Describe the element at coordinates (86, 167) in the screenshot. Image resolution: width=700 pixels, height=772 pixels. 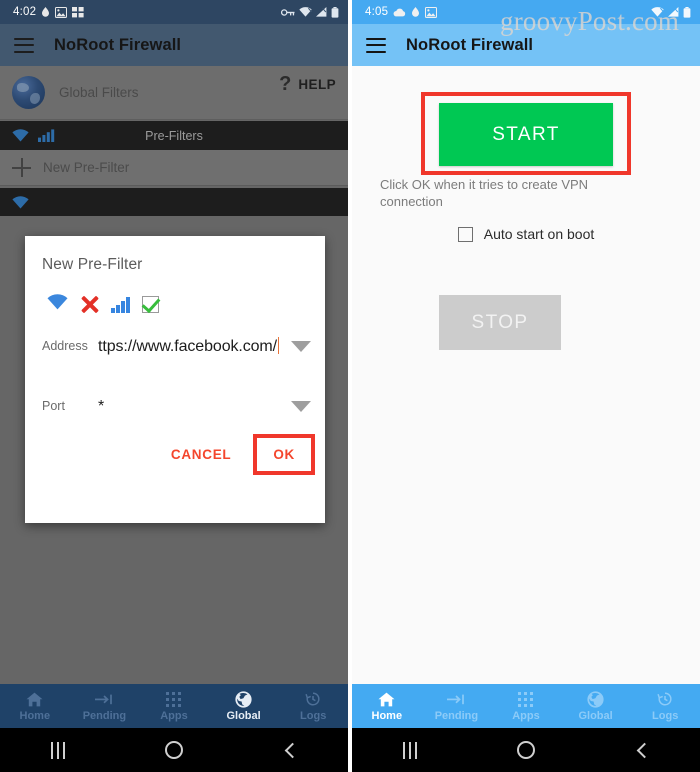
I see `new-pre-filter-label: New Pre-Filter` at that location.